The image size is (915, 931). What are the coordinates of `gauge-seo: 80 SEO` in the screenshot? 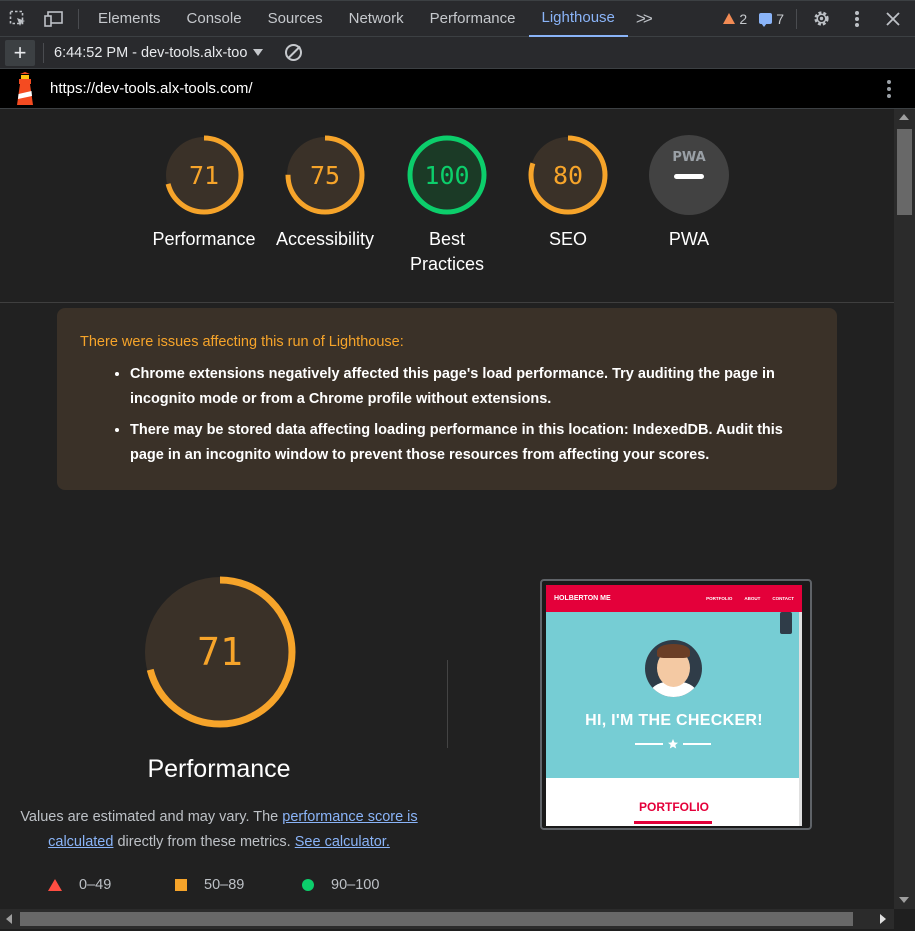 It's located at (568, 192).